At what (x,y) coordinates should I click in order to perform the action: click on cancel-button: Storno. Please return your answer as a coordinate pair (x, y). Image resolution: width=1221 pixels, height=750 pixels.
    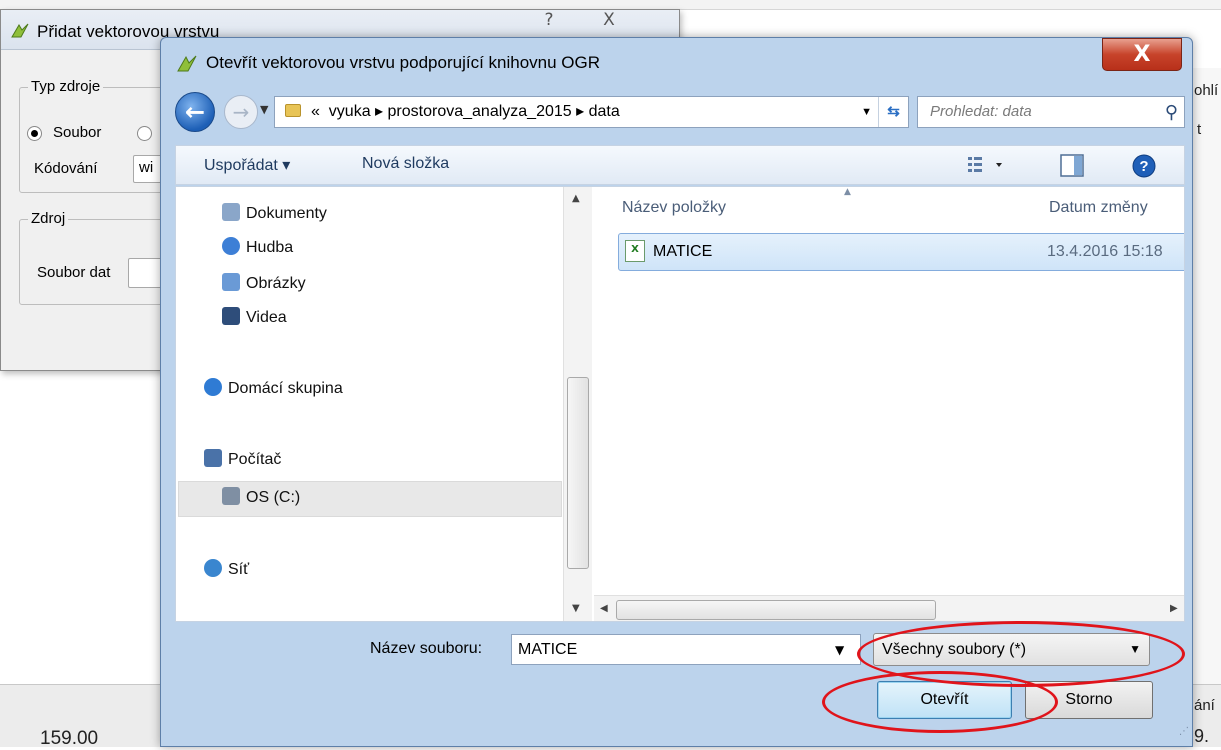
    Looking at the image, I should click on (1089, 700).